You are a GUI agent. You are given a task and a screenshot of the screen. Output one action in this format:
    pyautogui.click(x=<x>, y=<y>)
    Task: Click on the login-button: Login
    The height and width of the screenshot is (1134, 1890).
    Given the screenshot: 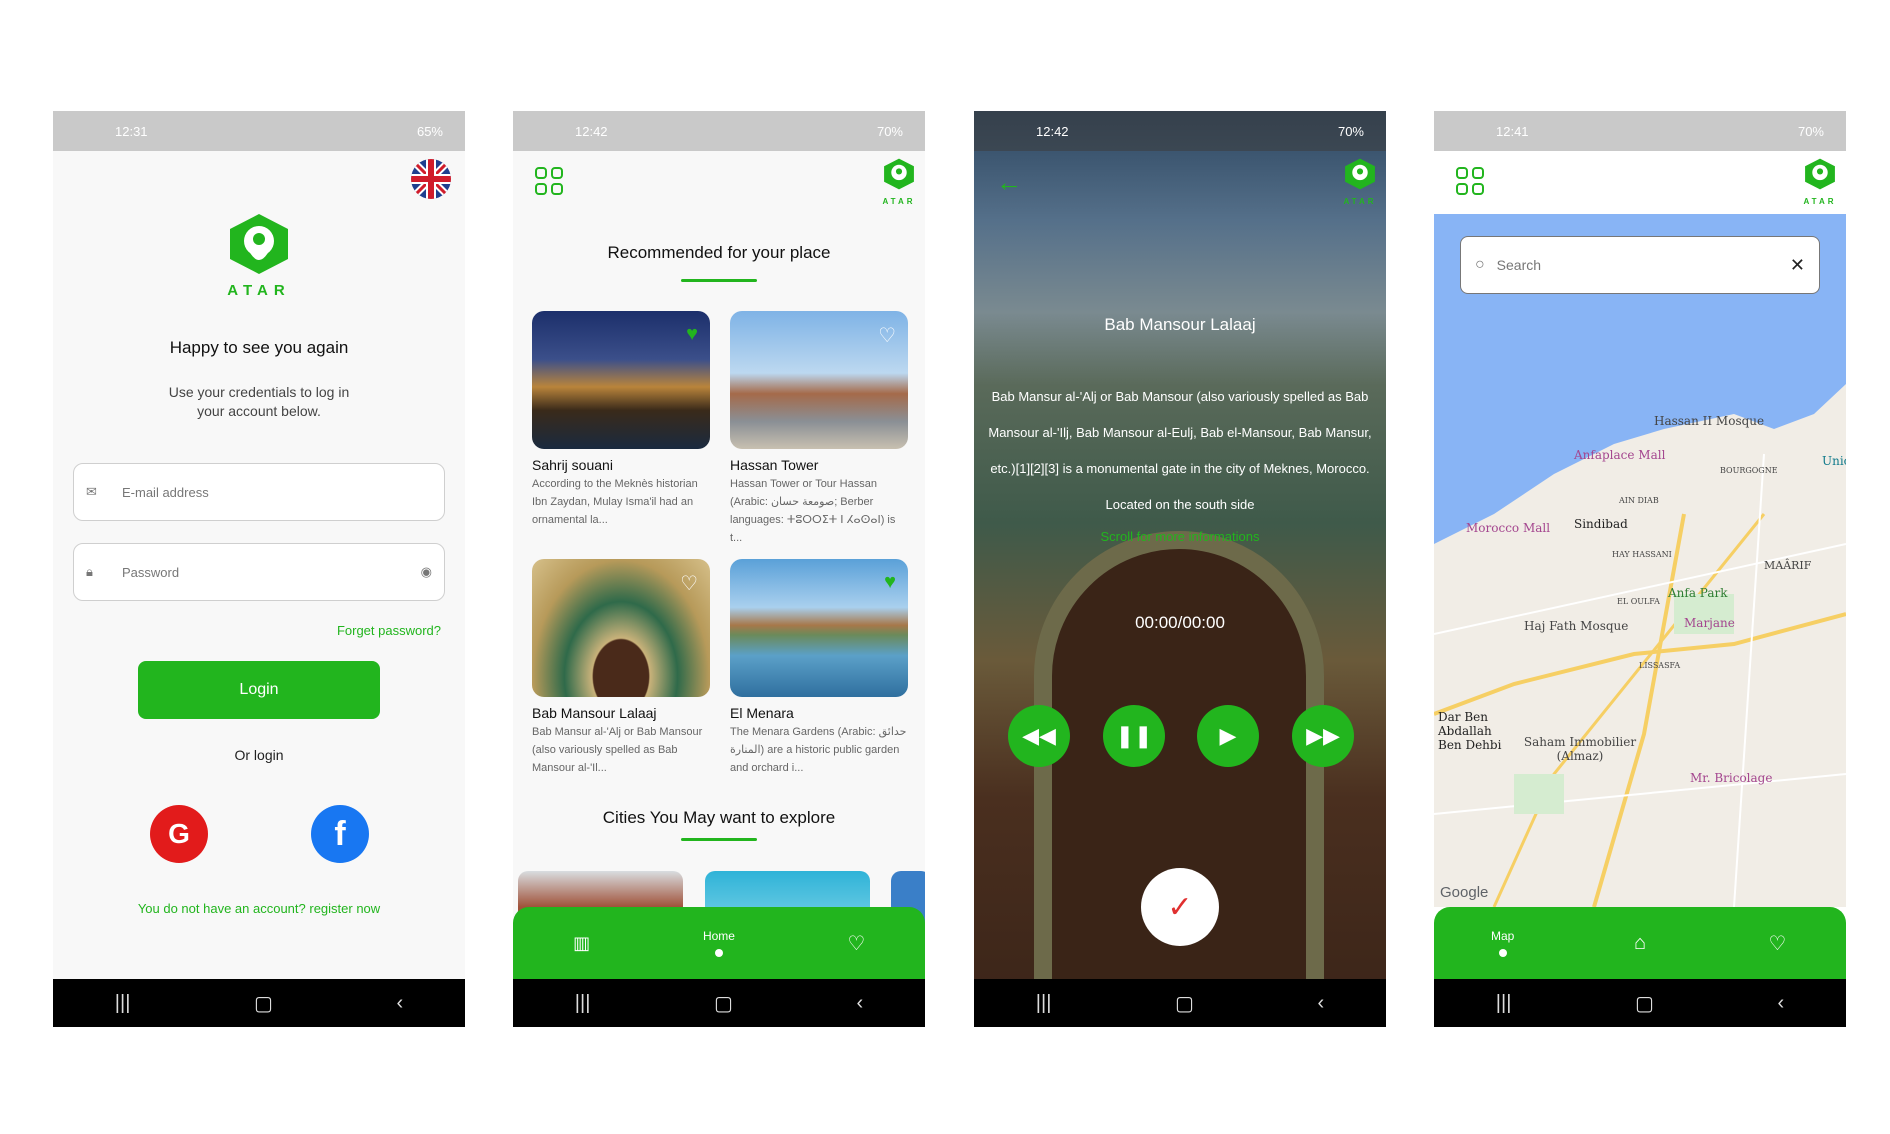 What is the action you would take?
    pyautogui.click(x=259, y=690)
    